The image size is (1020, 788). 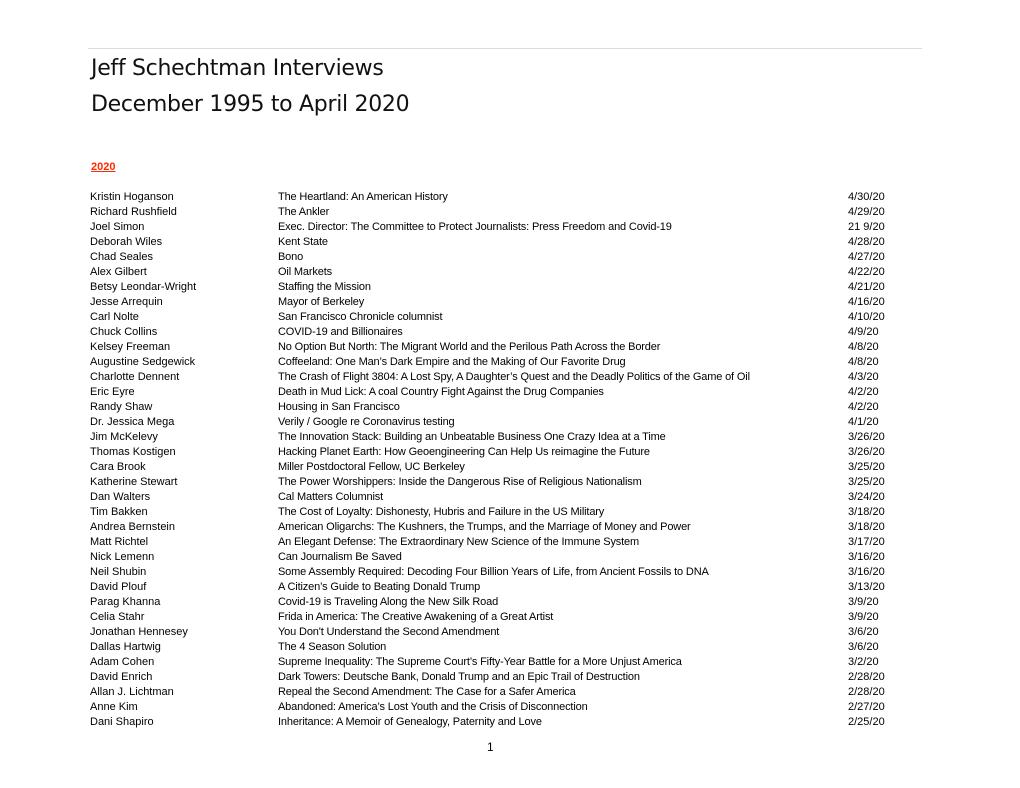 What do you see at coordinates (340, 332) in the screenshot?
I see `interview-topic: COVID-19 and Billionaires` at bounding box center [340, 332].